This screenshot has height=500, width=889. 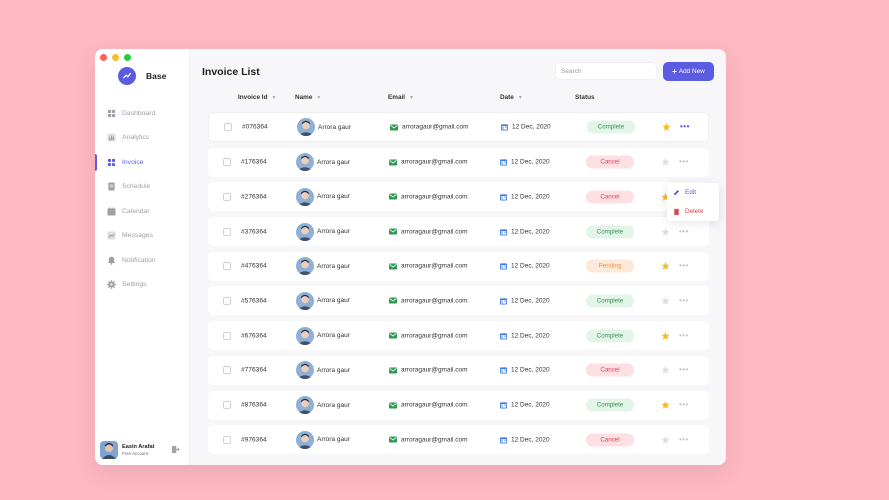 I want to click on invoice-date: 12 Dec, 2020, so click(x=530, y=162).